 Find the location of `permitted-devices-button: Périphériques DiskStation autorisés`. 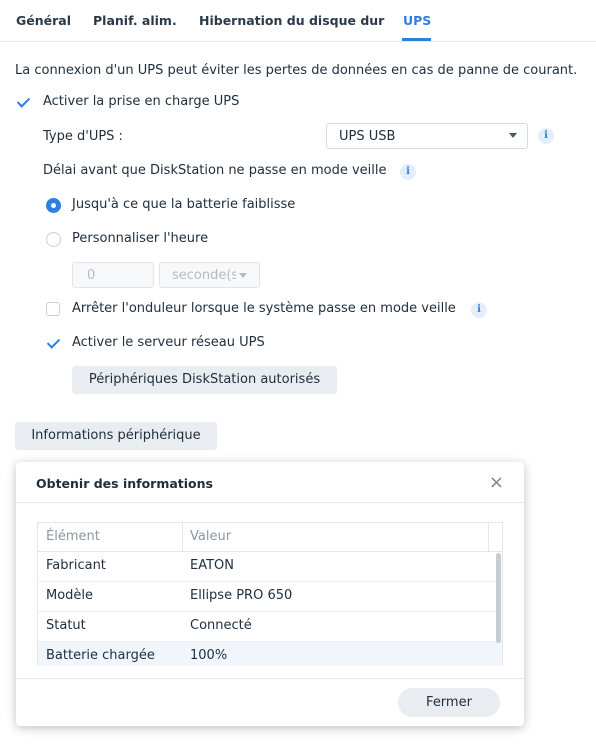

permitted-devices-button: Périphériques DiskStation autorisés is located at coordinates (204, 380).